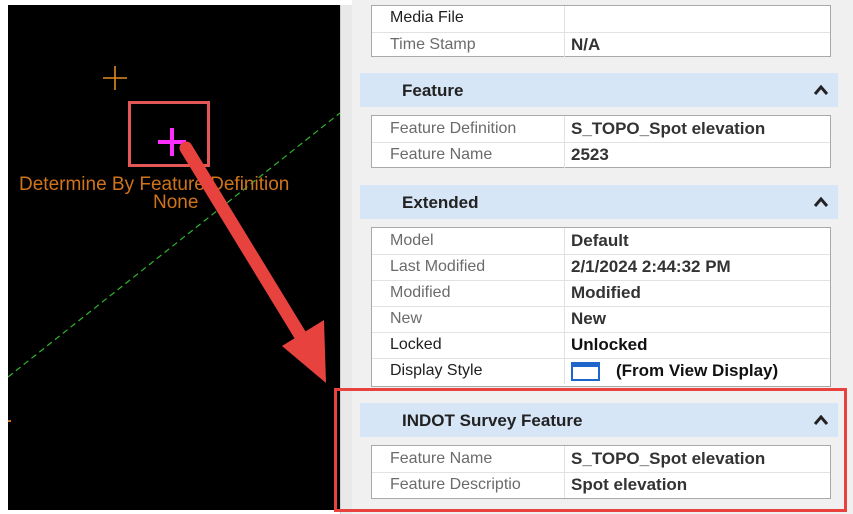 This screenshot has width=853, height=514. I want to click on prop-value: (From View Display), so click(697, 370).